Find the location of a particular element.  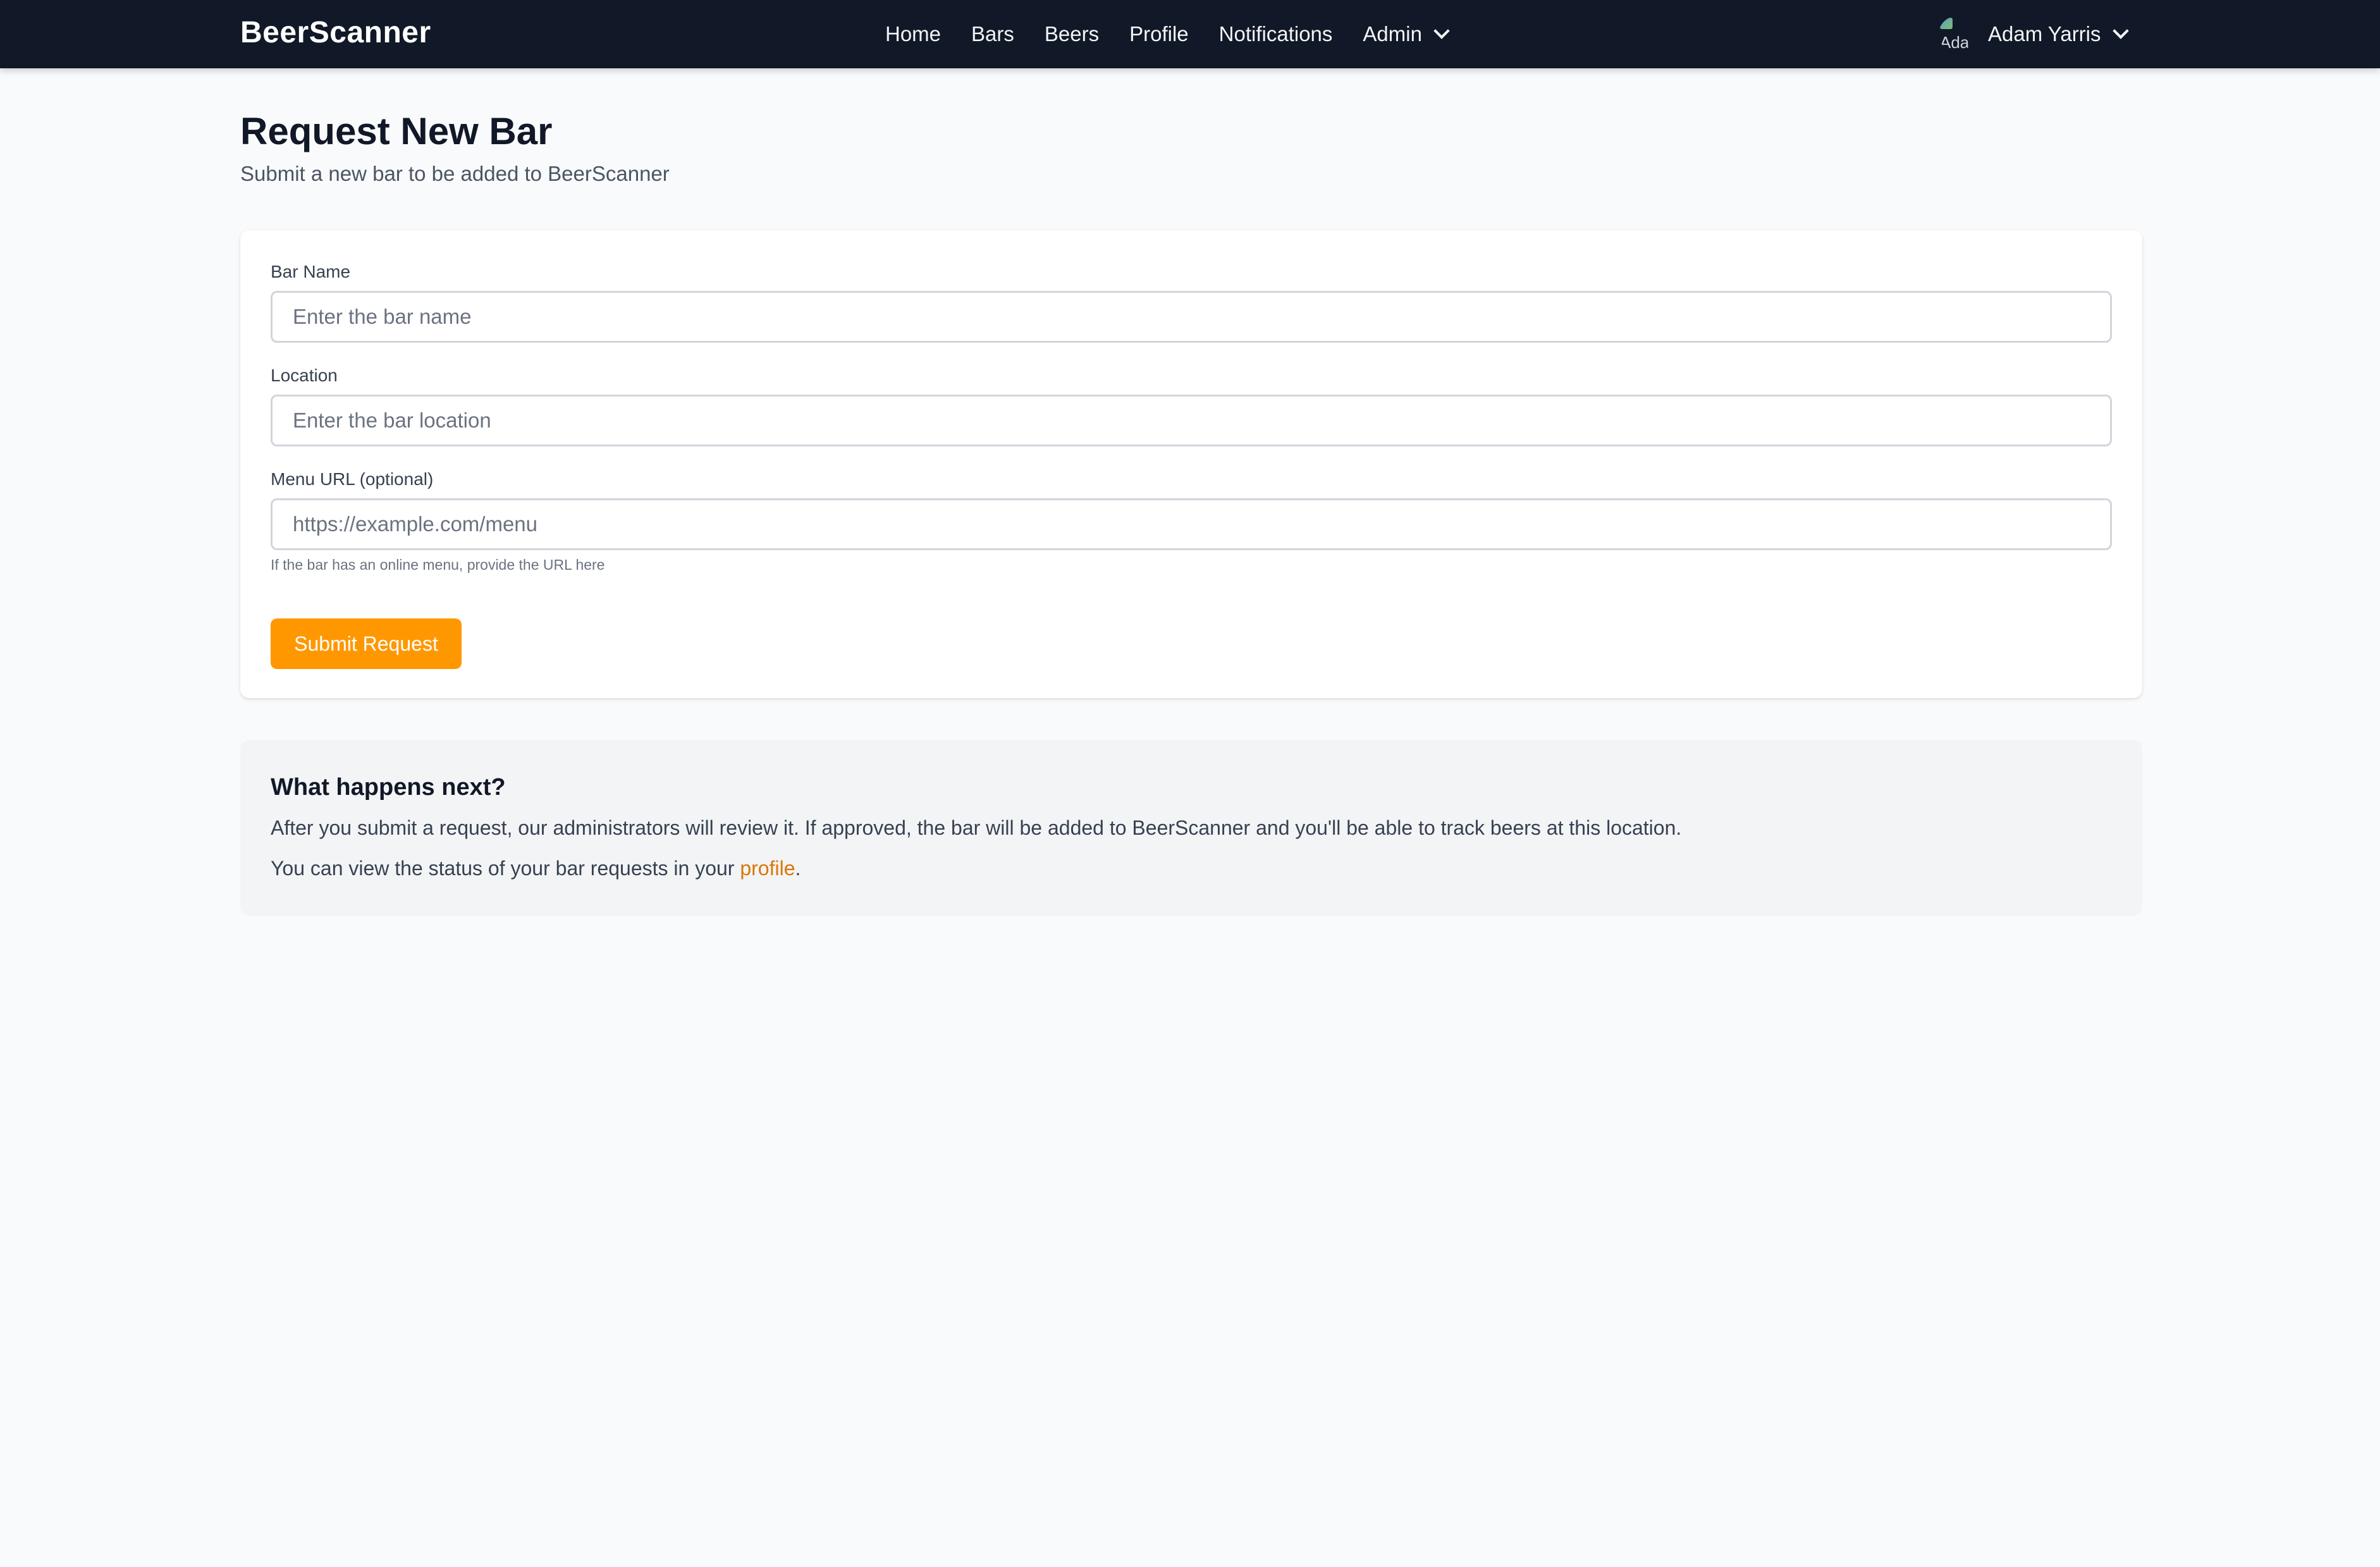

nav-link-profile: Profile is located at coordinates (1159, 34).